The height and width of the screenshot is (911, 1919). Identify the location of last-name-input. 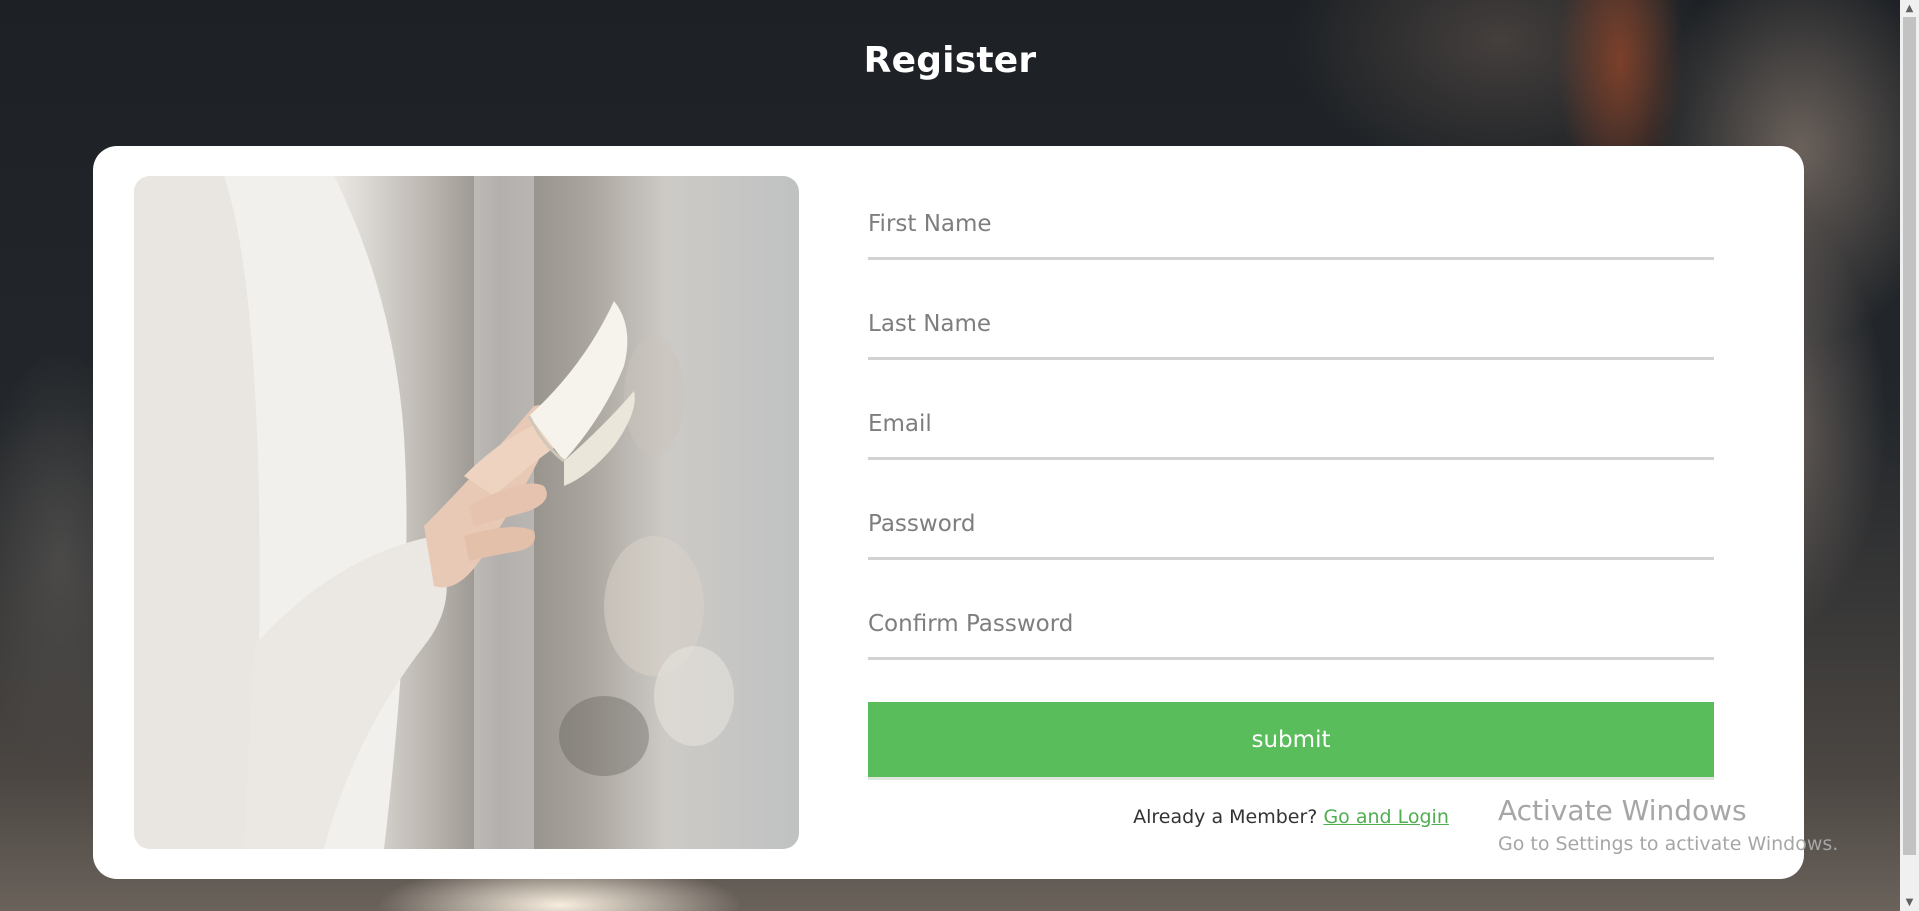
(1291, 318).